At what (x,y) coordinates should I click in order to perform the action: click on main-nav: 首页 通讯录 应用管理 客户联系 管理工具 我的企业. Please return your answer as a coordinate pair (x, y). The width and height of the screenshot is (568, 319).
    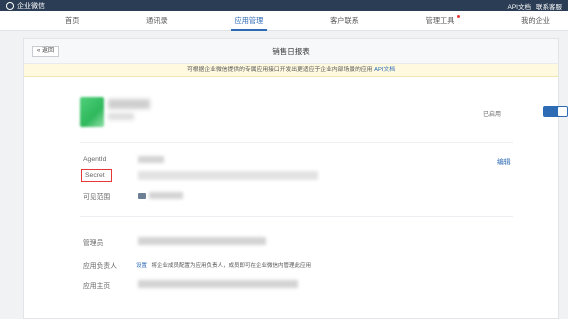
    Looking at the image, I should click on (284, 21).